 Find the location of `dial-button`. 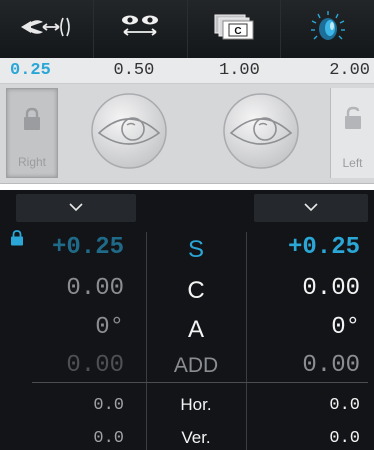

dial-button is located at coordinates (327, 29).